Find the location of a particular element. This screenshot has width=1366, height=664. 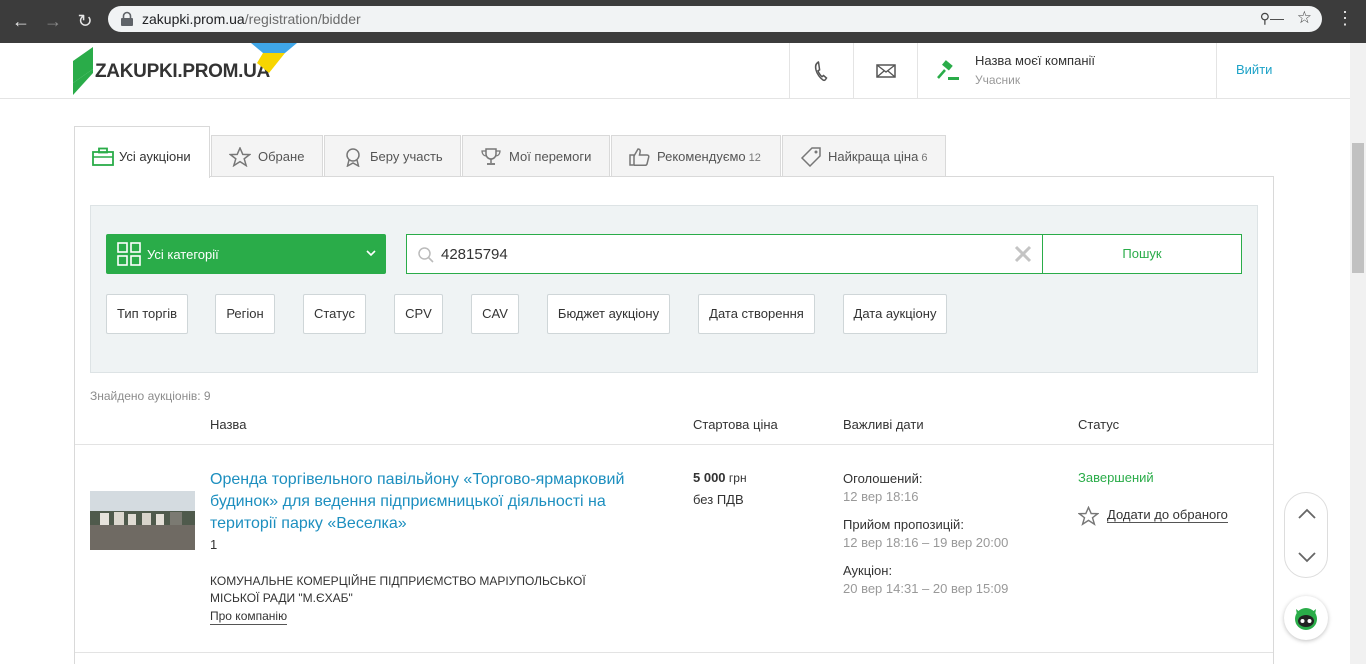

search-box is located at coordinates (724, 254).